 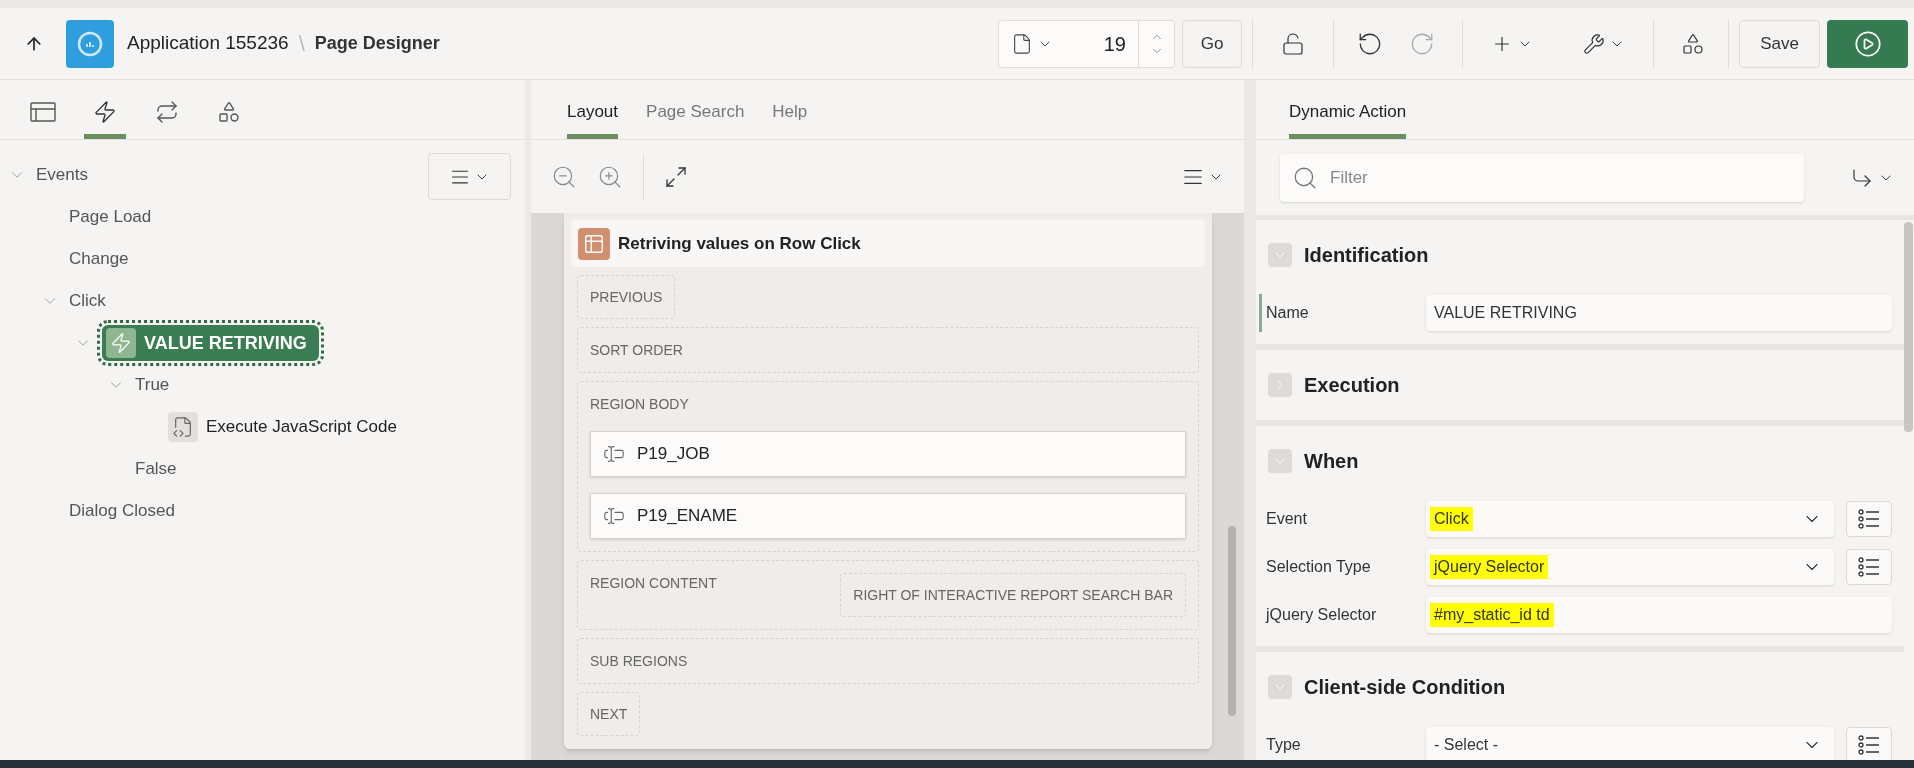 What do you see at coordinates (469, 176) in the screenshot?
I see `view-menu-button` at bounding box center [469, 176].